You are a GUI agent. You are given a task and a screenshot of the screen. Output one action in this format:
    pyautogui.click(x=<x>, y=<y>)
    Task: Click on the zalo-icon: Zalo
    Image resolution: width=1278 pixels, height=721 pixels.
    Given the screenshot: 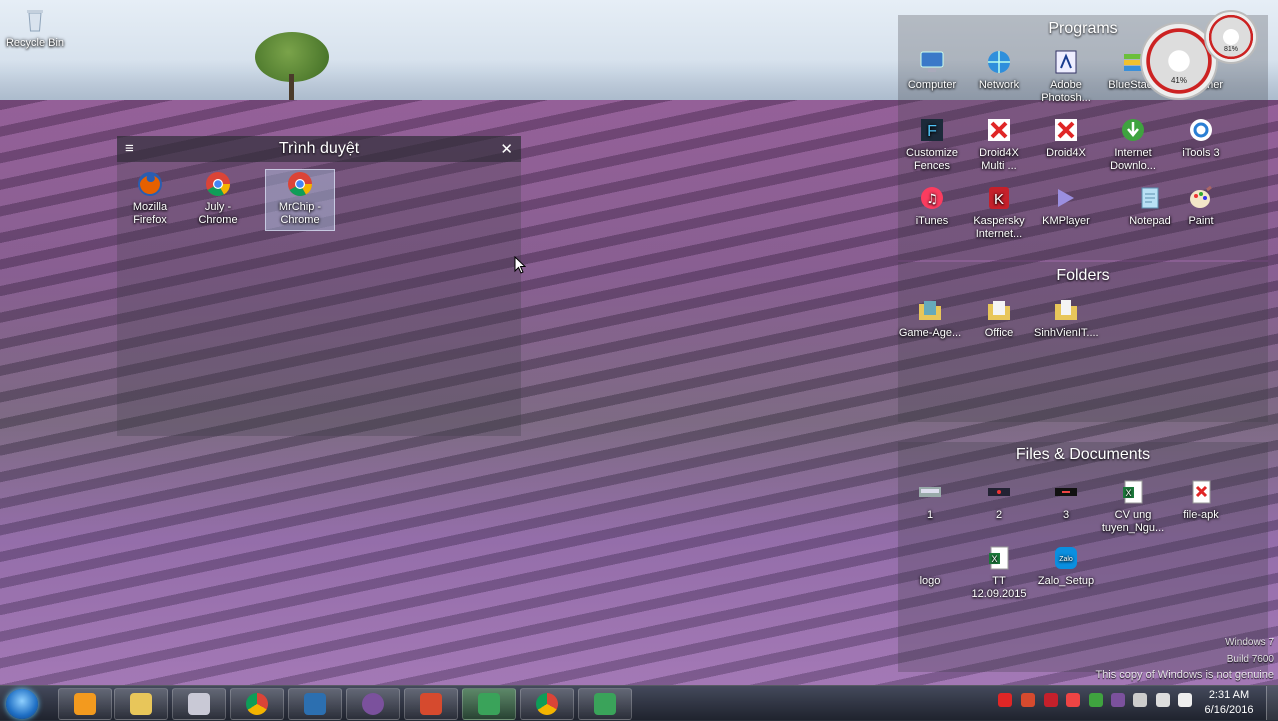 What is the action you would take?
    pyautogui.click(x=1066, y=558)
    